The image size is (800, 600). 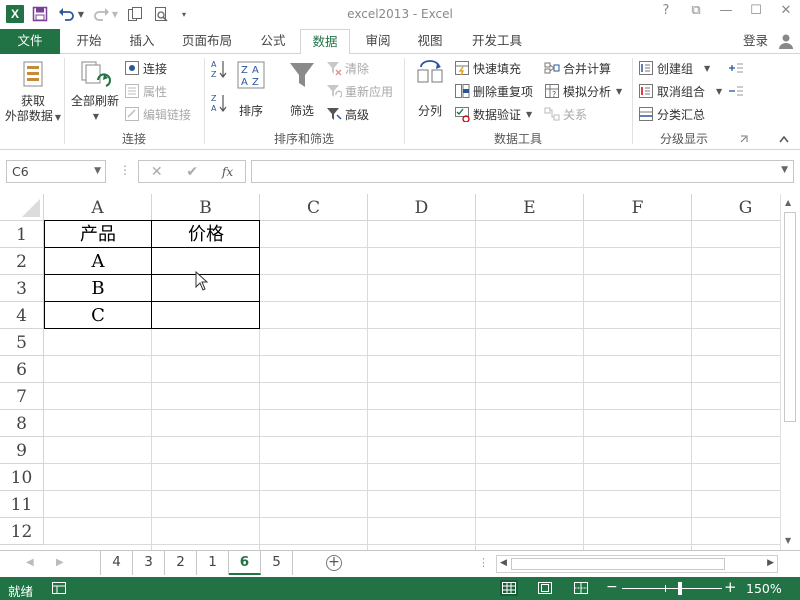 I want to click on sheet-tab-2: 2, so click(x=181, y=563).